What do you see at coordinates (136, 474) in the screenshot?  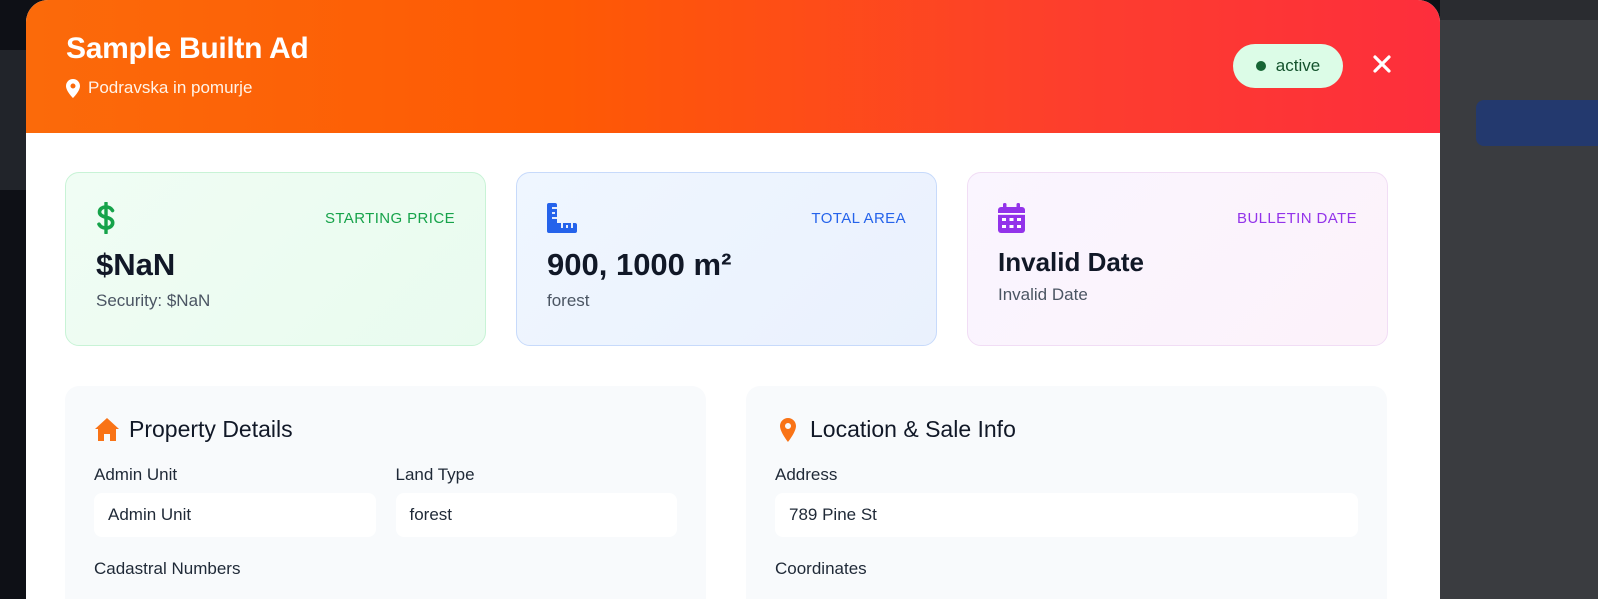 I see `field-label: Admin Unit` at bounding box center [136, 474].